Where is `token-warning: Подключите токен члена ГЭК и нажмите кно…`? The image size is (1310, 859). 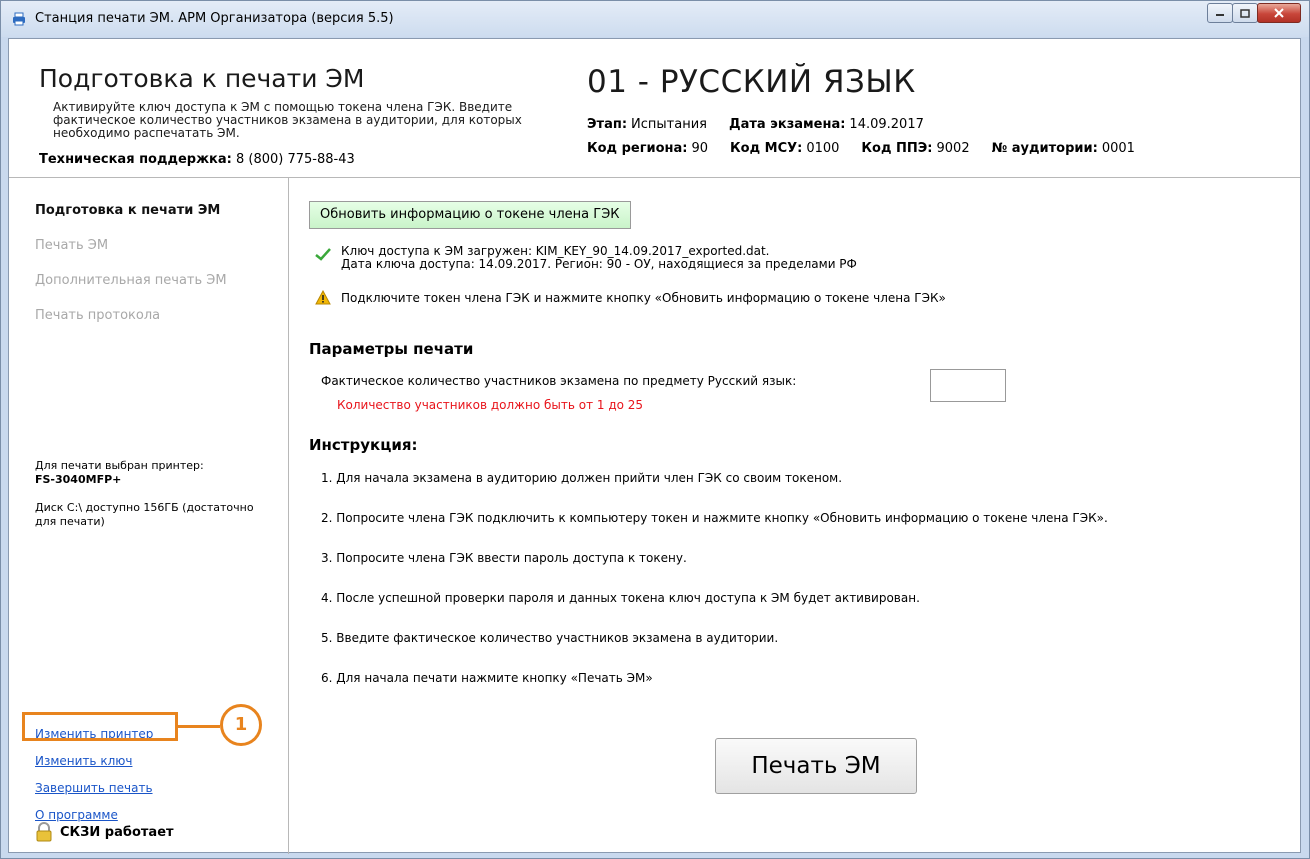 token-warning: Подключите токен члена ГЭК и нажмите кно… is located at coordinates (630, 297).